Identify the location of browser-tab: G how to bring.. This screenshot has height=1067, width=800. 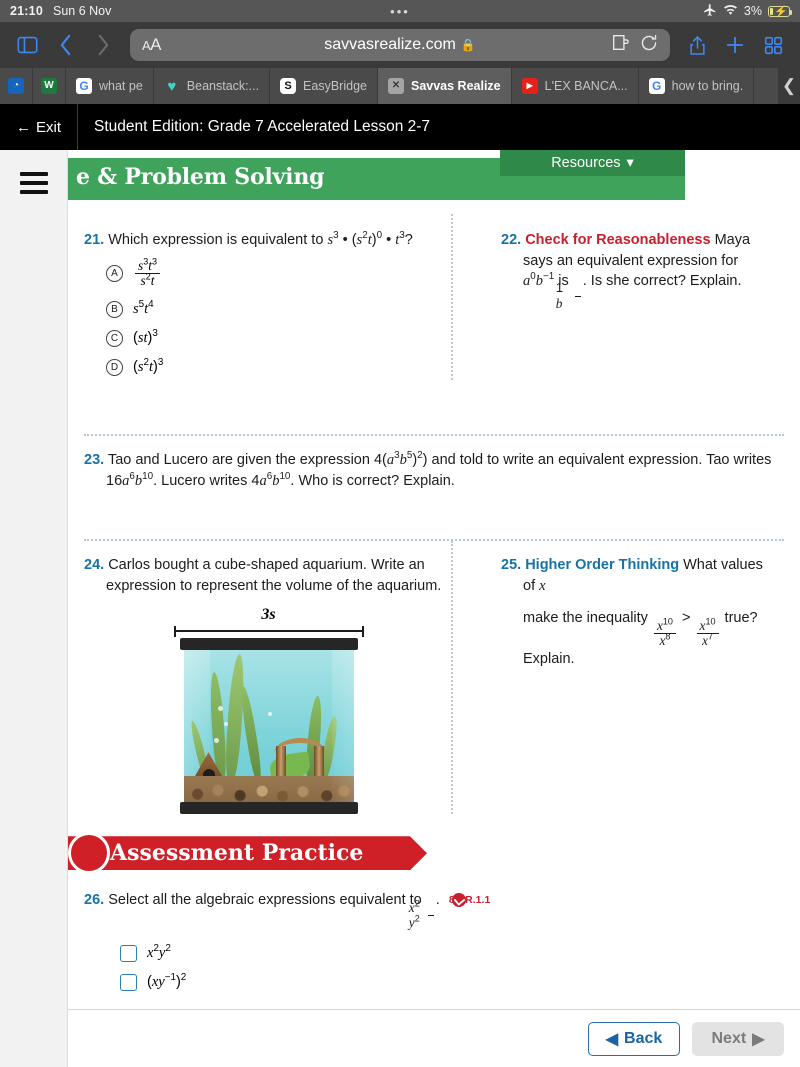
(697, 86).